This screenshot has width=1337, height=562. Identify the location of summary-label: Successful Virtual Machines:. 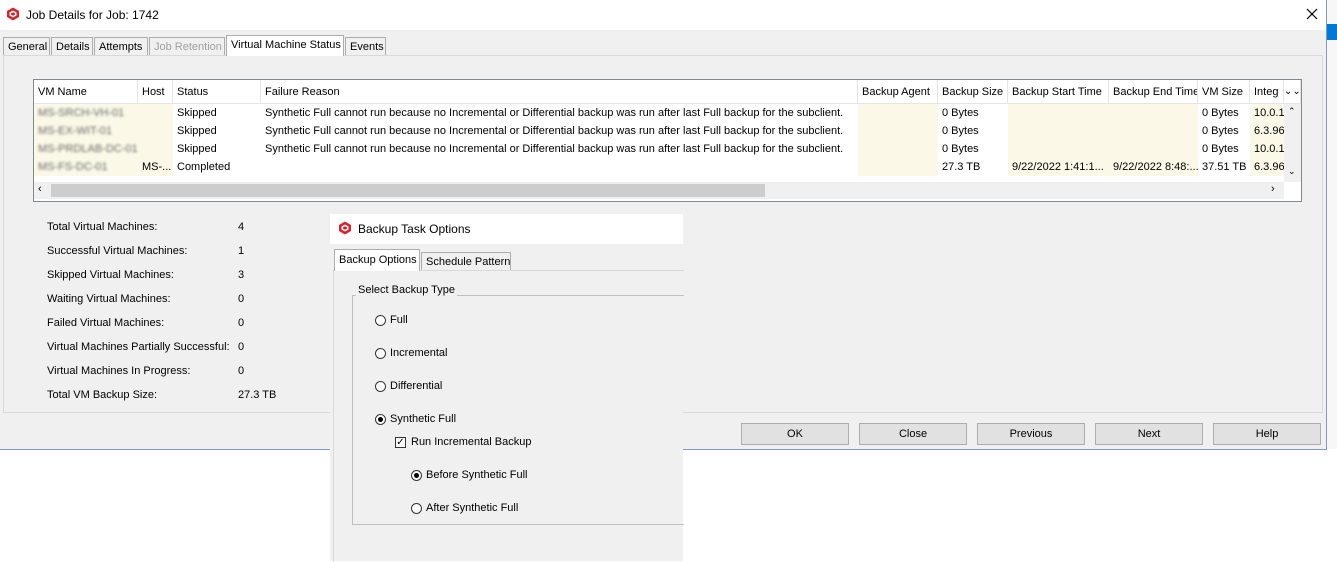
(117, 251).